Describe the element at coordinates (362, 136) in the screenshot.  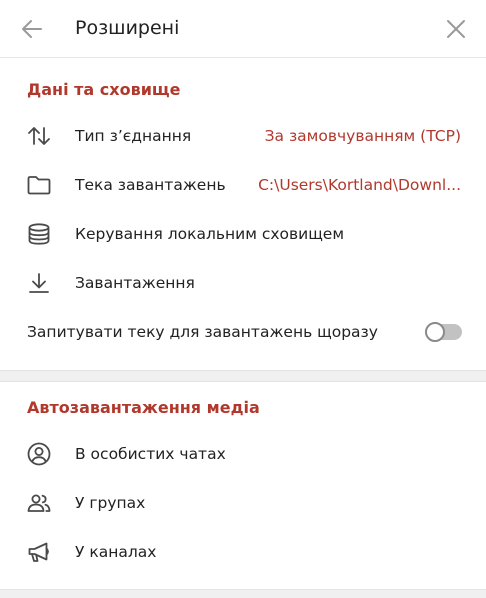
I see `connection-type-value: За замовчуванням (TCP)` at that location.